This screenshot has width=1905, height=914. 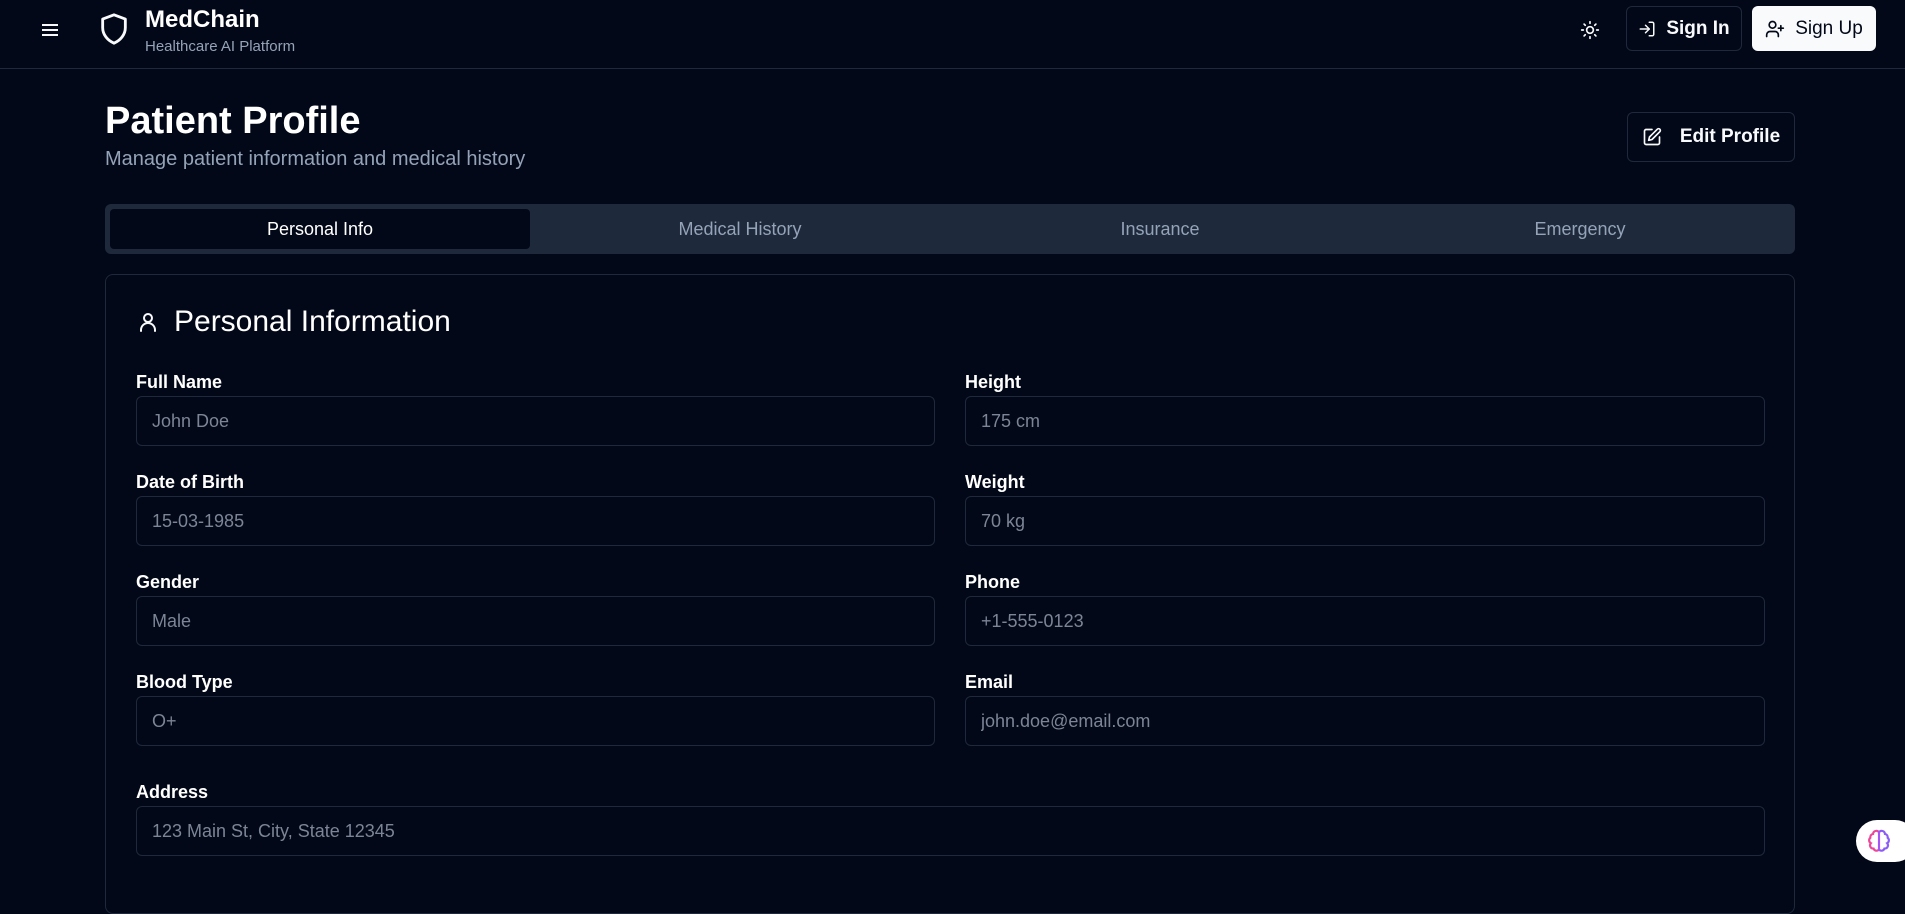 I want to click on dob-label: Date of Birth, so click(x=190, y=482).